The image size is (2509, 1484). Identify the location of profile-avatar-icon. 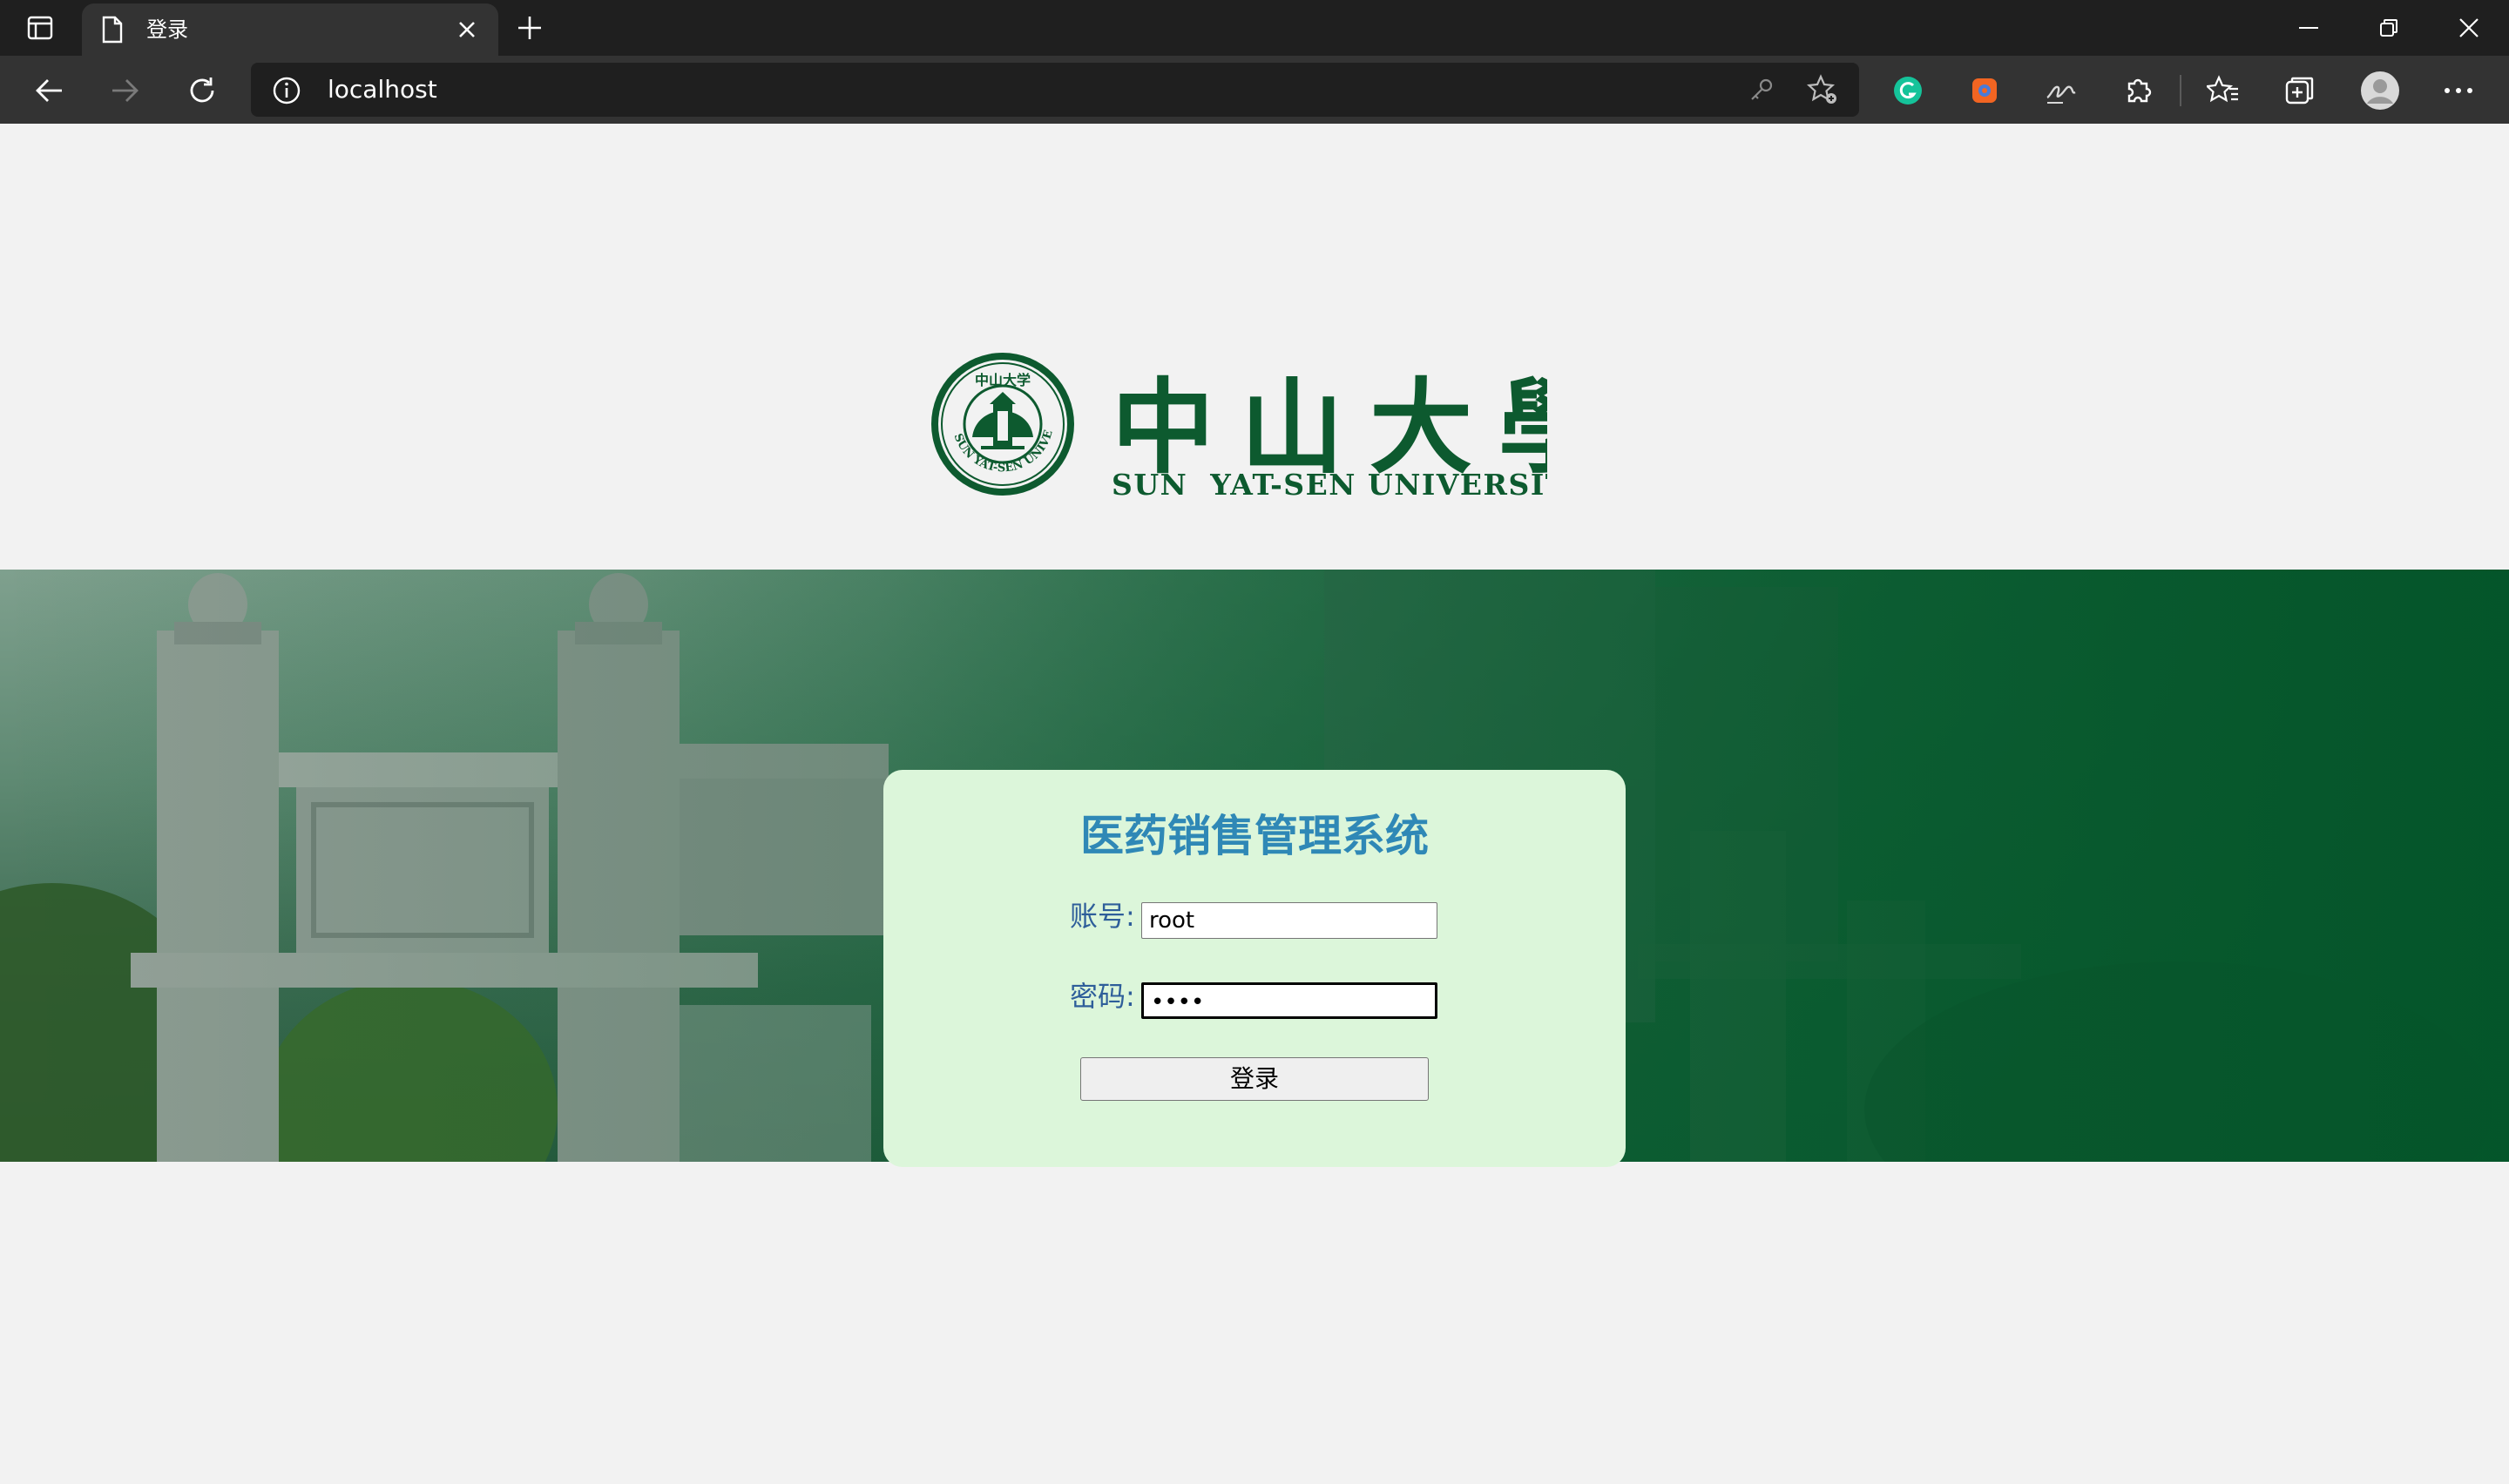
(2380, 90).